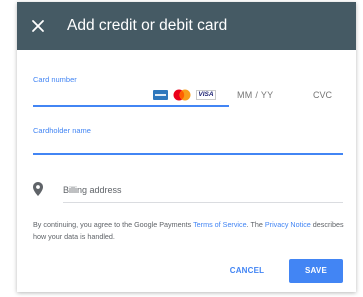 The height and width of the screenshot is (297, 363). I want to click on close-icon, so click(38, 26).